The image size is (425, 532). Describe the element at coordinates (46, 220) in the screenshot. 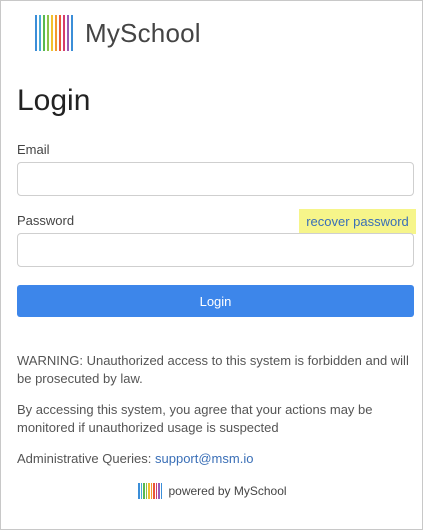

I see `password-label: Password` at that location.